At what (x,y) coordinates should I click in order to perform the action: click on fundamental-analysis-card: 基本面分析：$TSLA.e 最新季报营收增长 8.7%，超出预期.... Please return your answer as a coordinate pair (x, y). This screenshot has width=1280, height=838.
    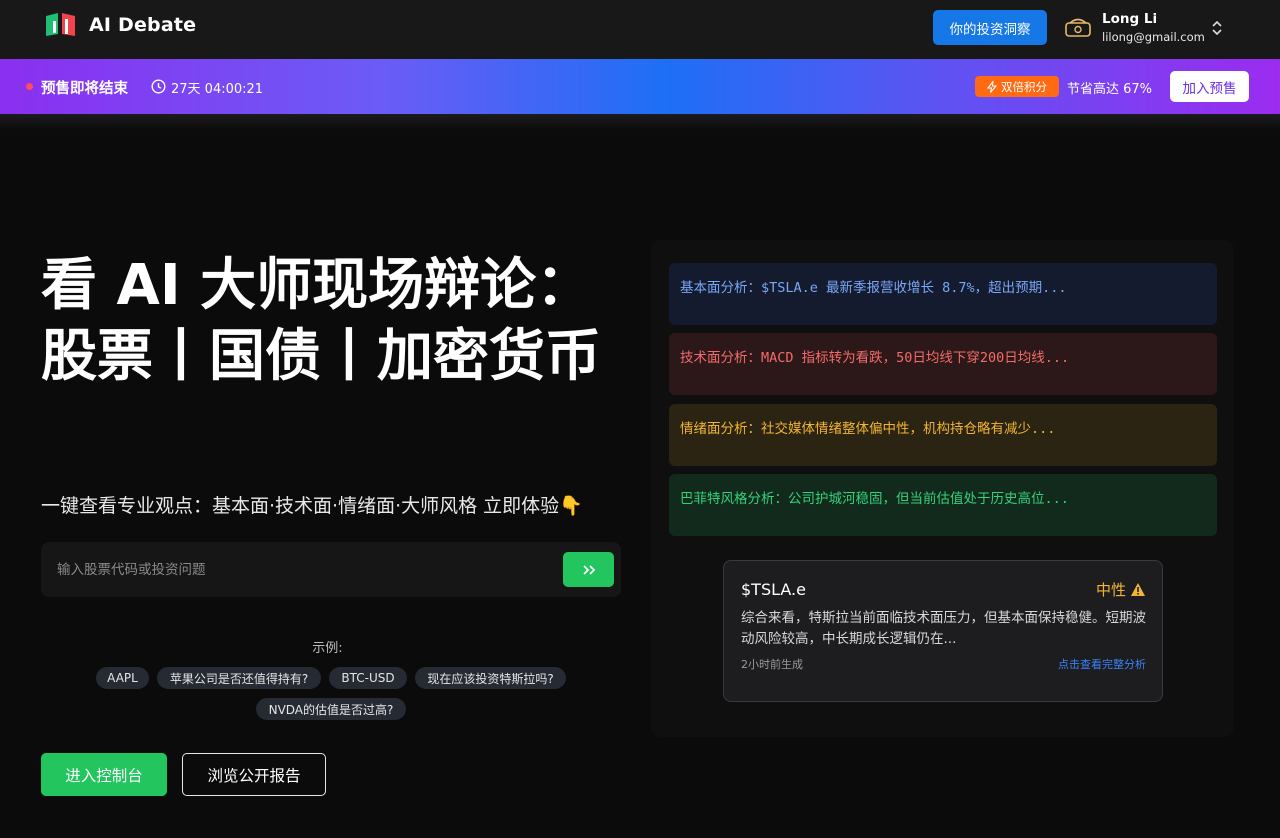
    Looking at the image, I should click on (943, 294).